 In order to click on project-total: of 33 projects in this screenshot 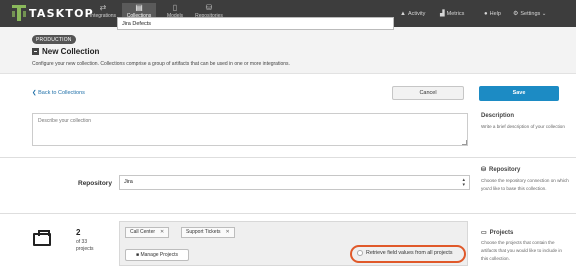, I will do `click(85, 246)`.